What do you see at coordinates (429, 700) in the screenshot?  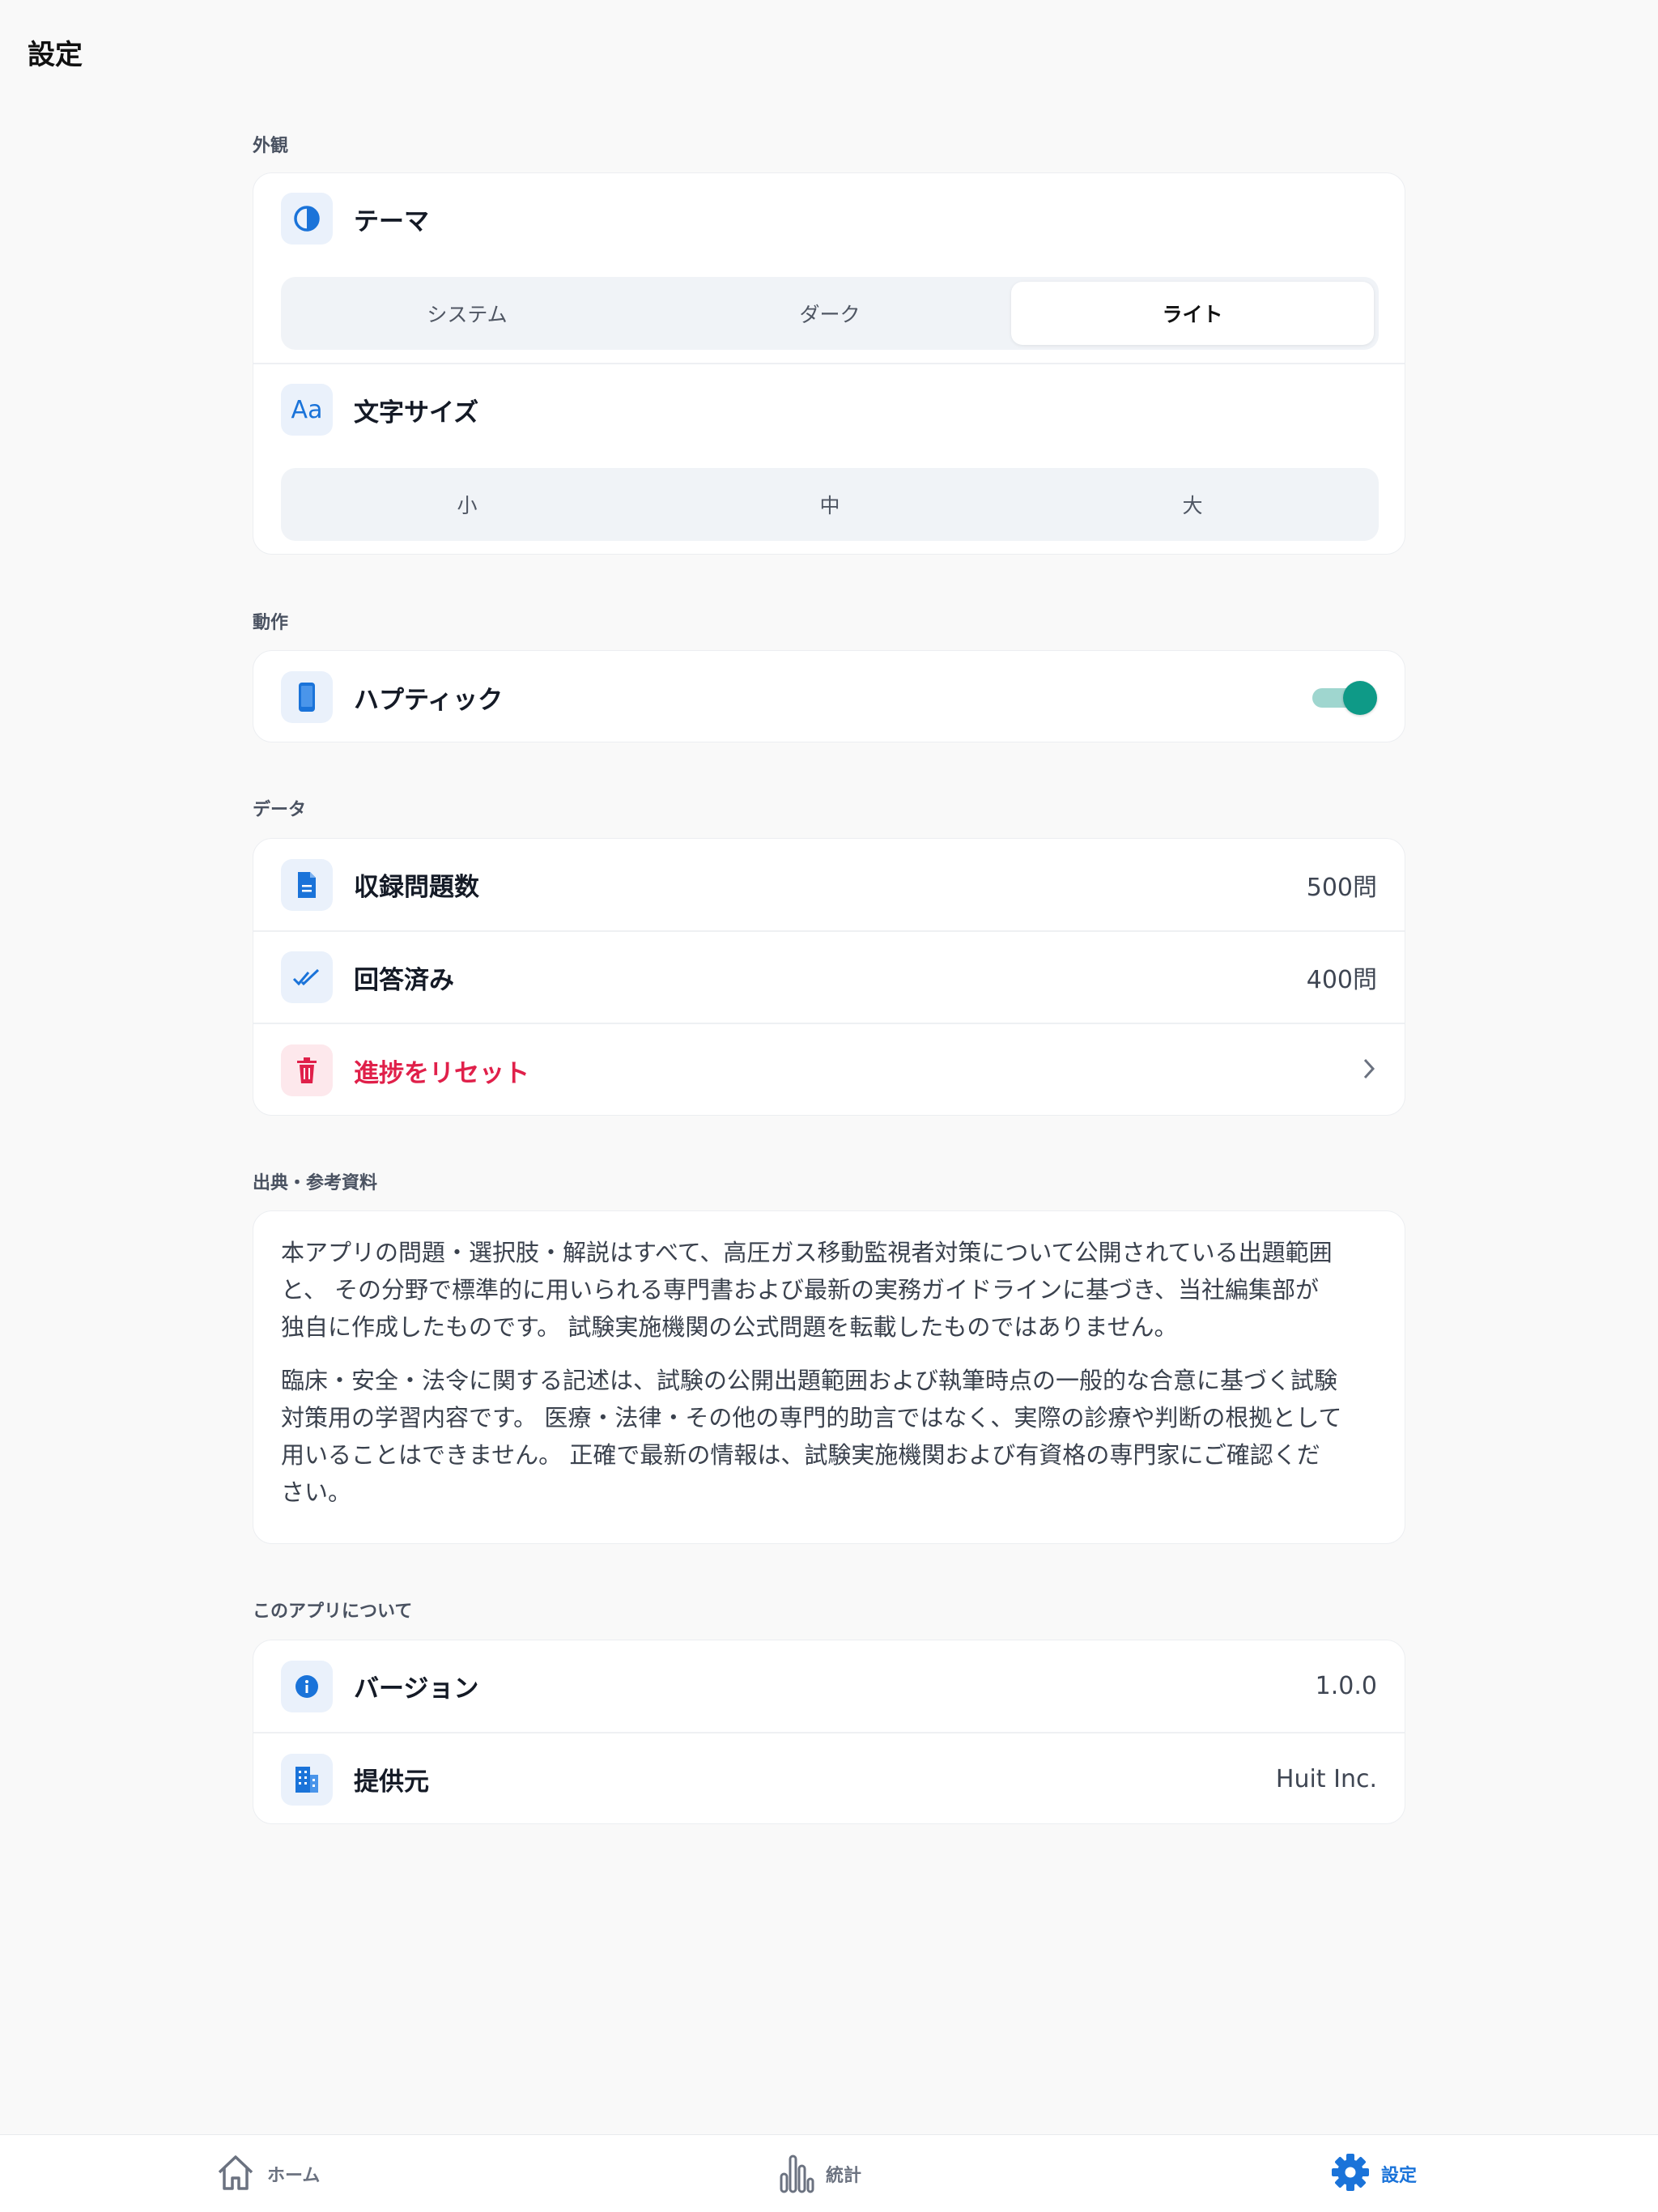 I see `haptic-label: ハプティック` at bounding box center [429, 700].